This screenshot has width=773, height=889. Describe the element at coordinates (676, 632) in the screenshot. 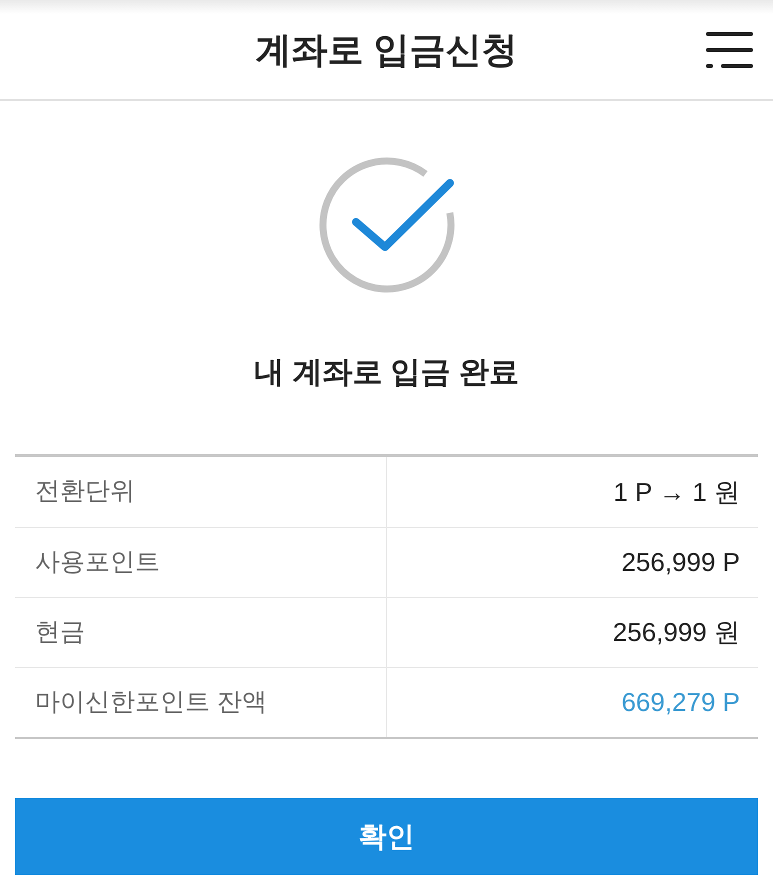

I see `detail-value: 256,999 원` at that location.